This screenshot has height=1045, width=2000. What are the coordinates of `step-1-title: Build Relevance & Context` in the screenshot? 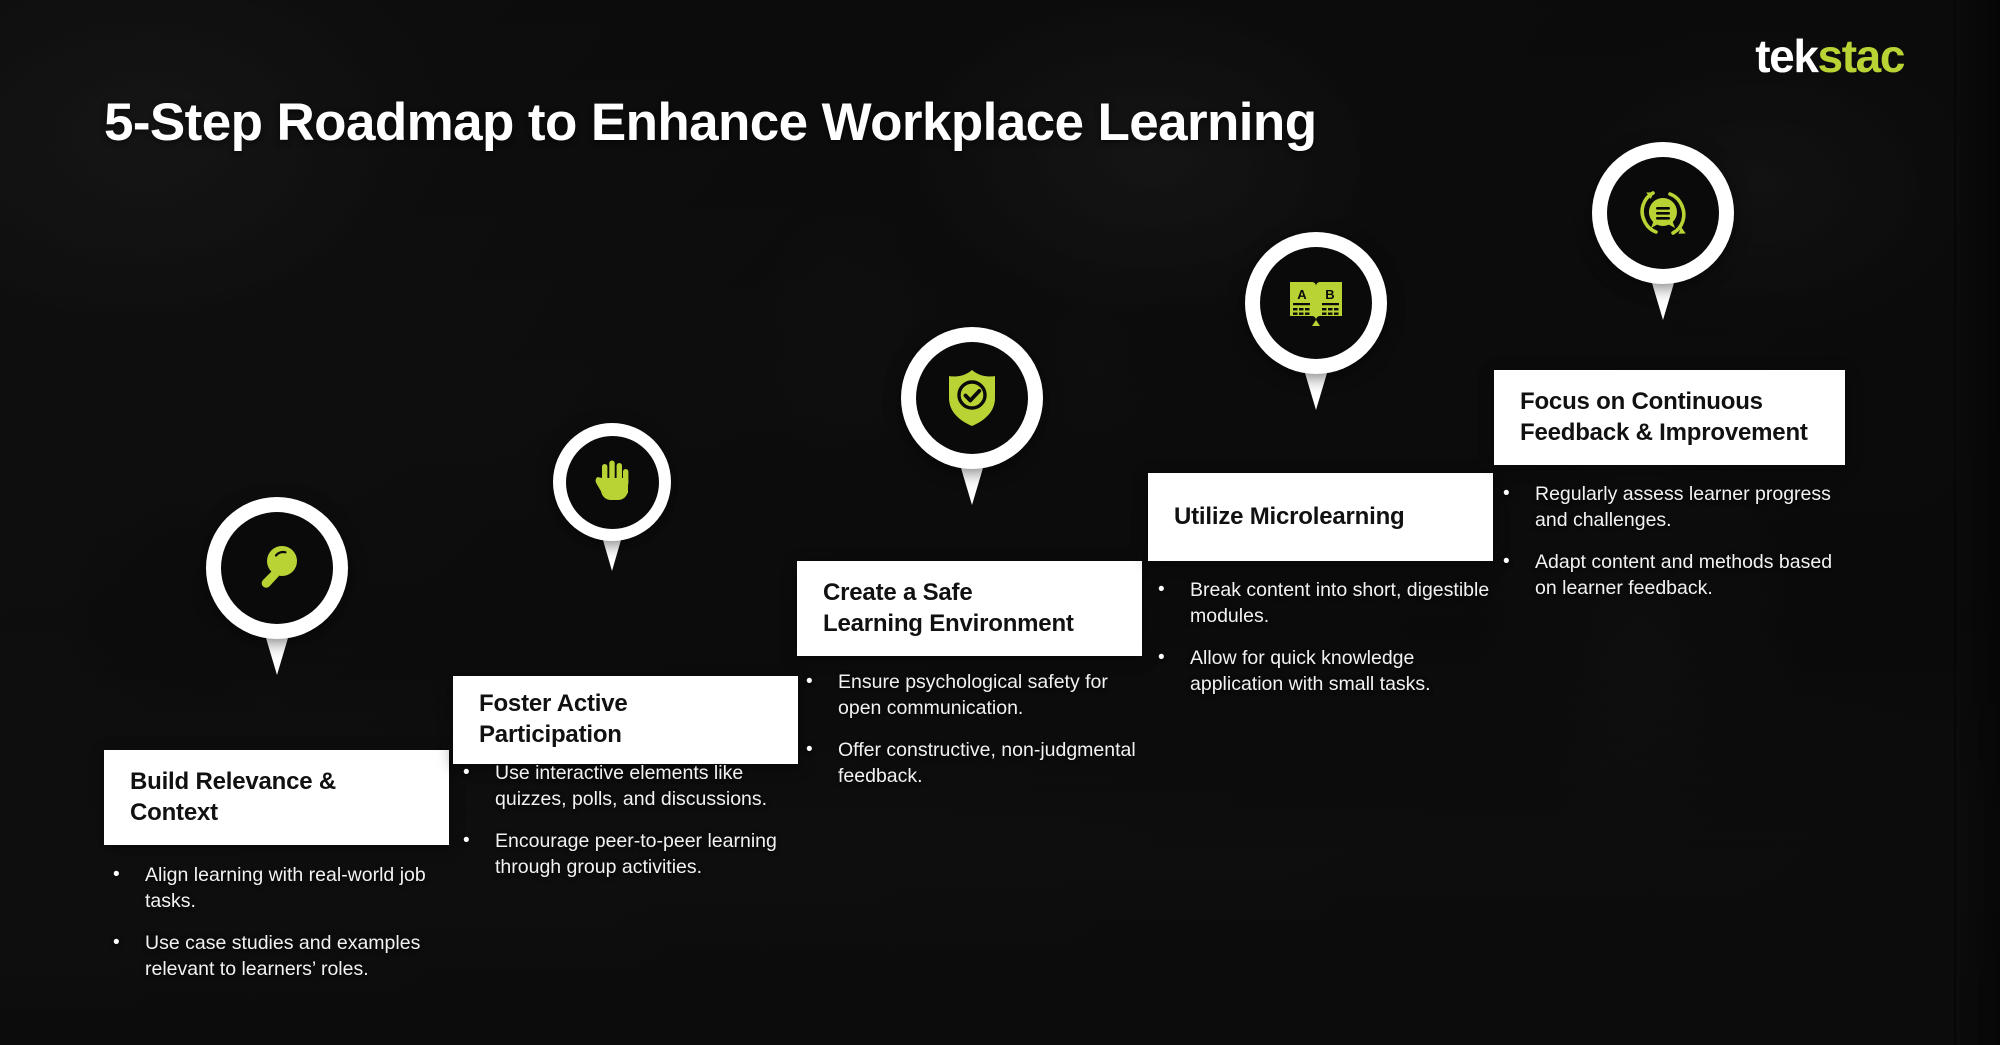 It's located at (233, 796).